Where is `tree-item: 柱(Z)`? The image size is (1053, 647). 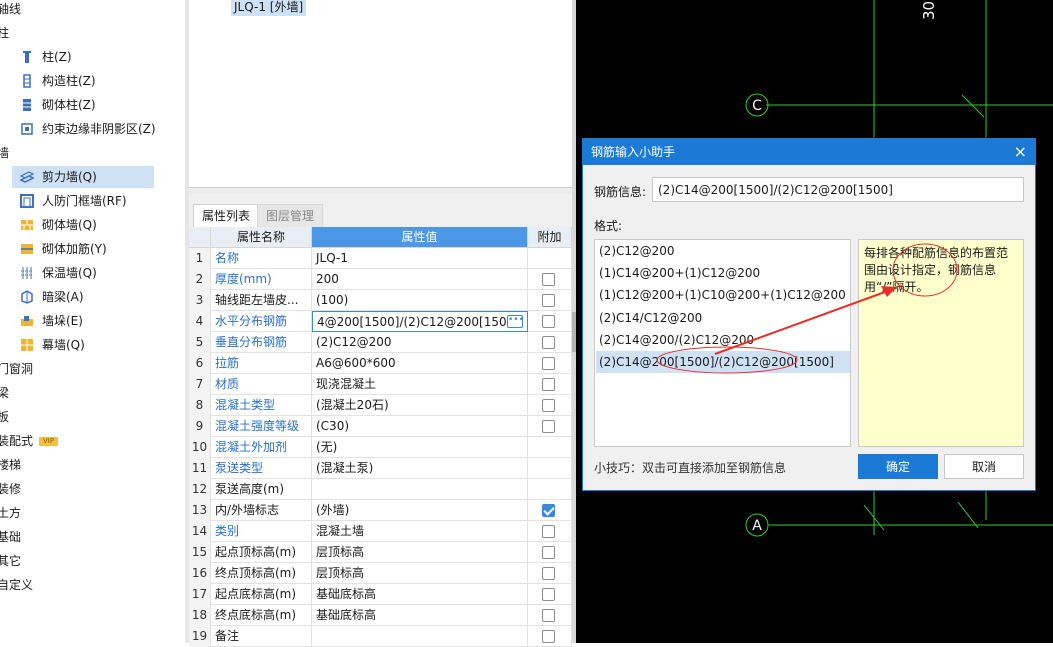 tree-item: 柱(Z) is located at coordinates (36, 57).